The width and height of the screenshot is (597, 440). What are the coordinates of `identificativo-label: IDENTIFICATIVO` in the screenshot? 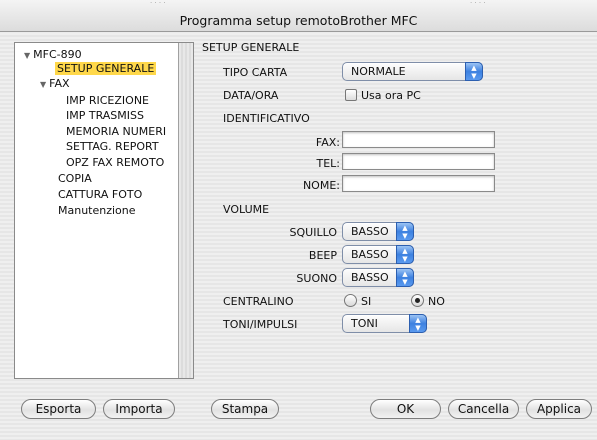 It's located at (266, 118).